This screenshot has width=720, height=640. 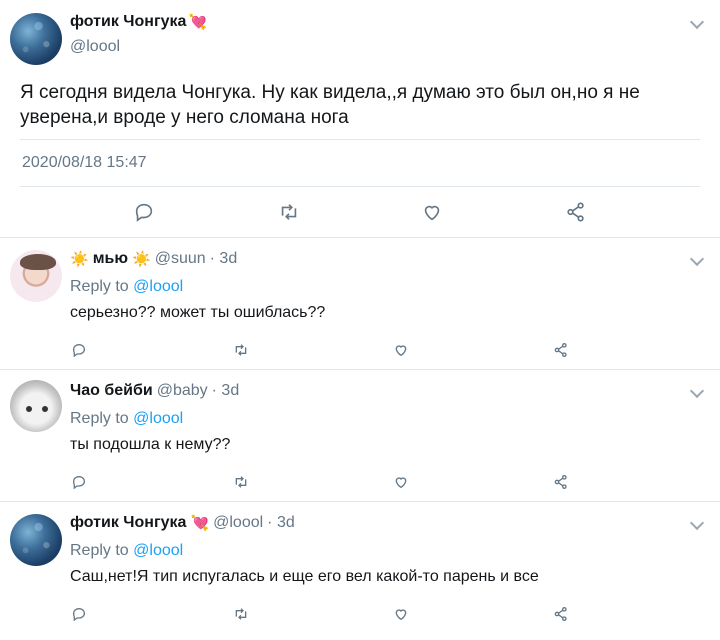 I want to click on reply-text: серьезно?? может ты ошиблась??, so click(x=198, y=312).